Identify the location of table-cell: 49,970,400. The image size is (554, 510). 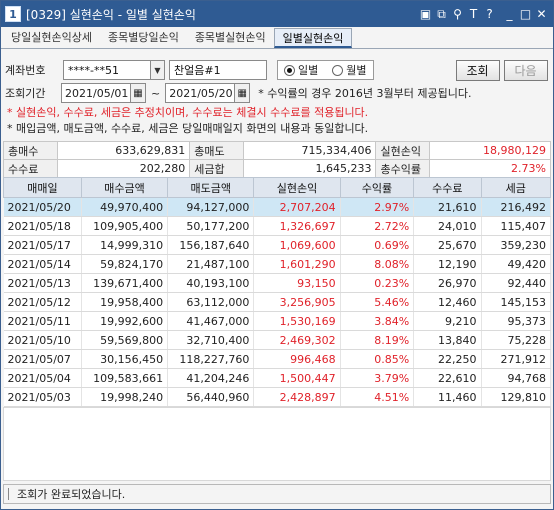
(125, 207).